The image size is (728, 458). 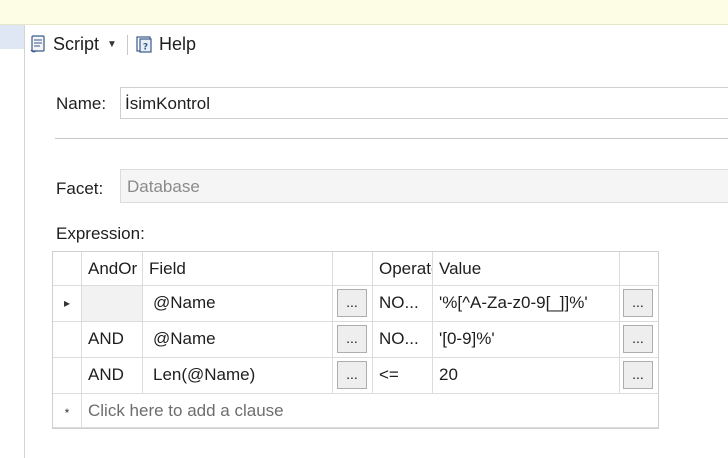 I want to click on toolbar: Script ▼ ? Help, so click(x=376, y=43).